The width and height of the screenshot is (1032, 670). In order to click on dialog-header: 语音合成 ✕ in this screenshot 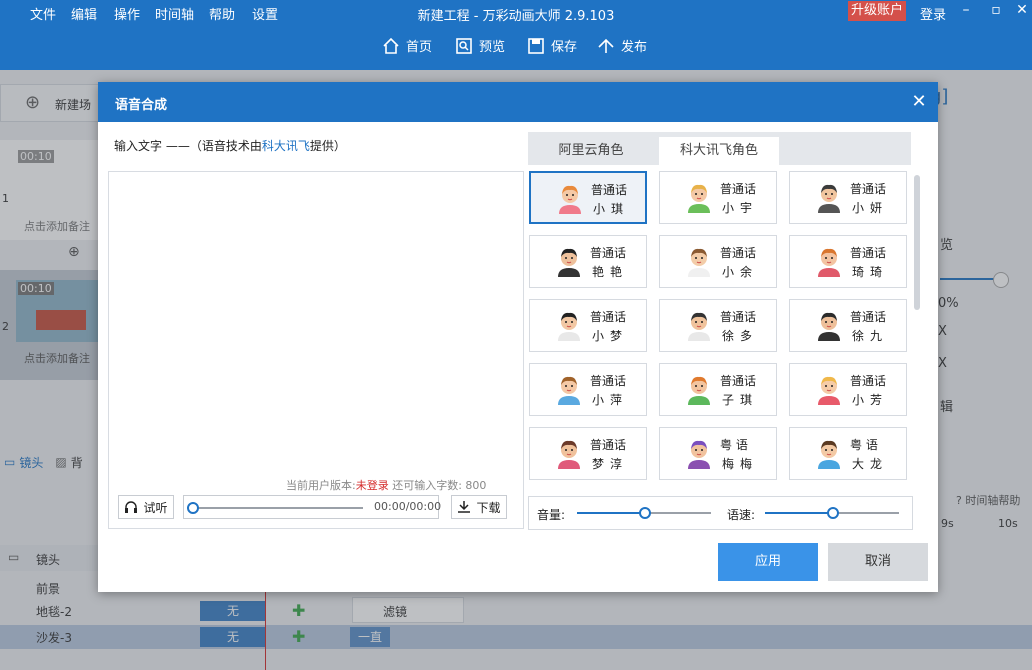, I will do `click(518, 102)`.